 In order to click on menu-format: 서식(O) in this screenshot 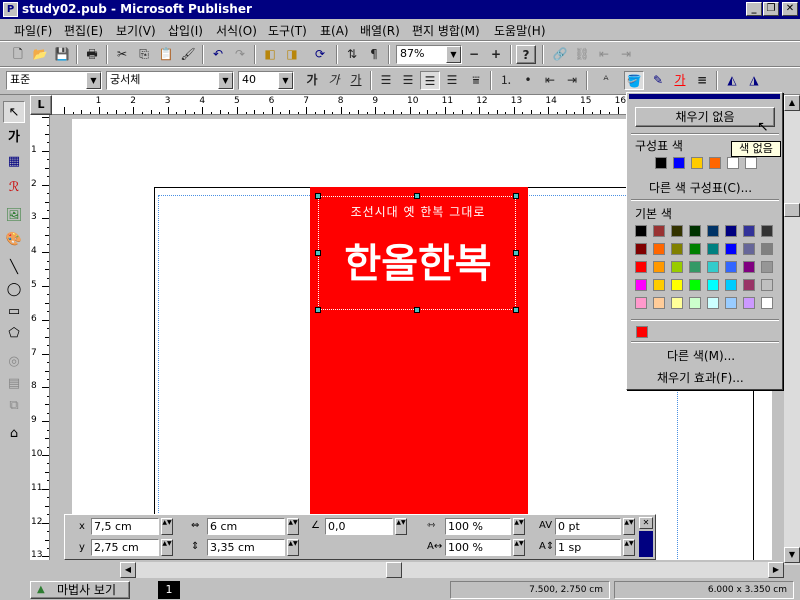, I will do `click(236, 30)`.